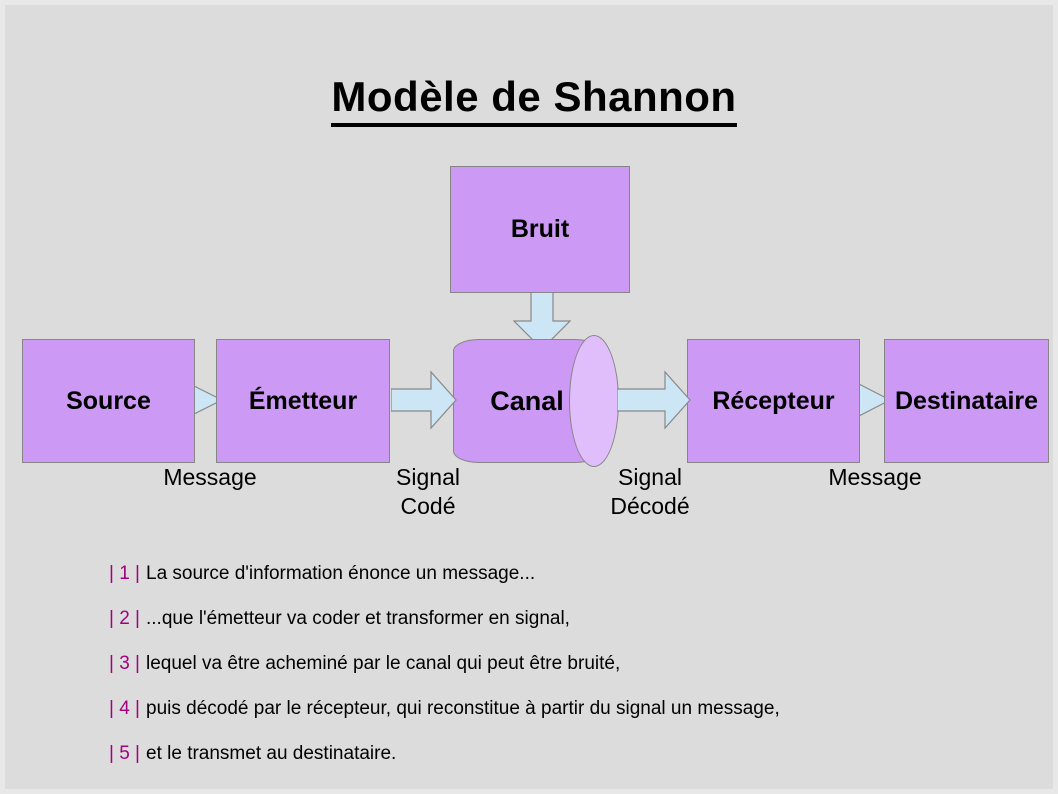 The image size is (1058, 794). I want to click on node-recepteur-label: Récepteur, so click(773, 400).